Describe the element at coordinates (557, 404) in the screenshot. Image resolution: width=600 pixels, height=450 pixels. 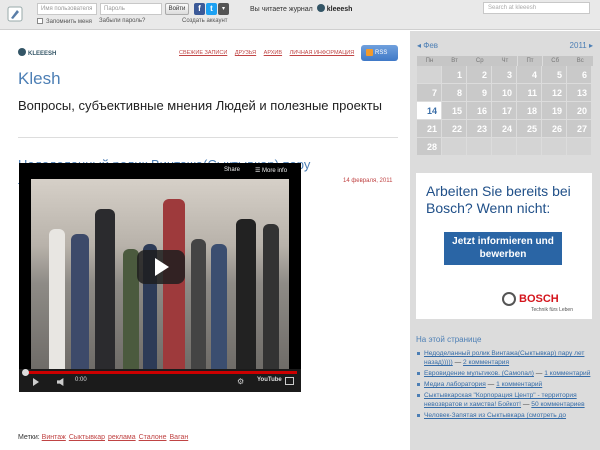
I see `comments-link: 50 комментариев` at that location.